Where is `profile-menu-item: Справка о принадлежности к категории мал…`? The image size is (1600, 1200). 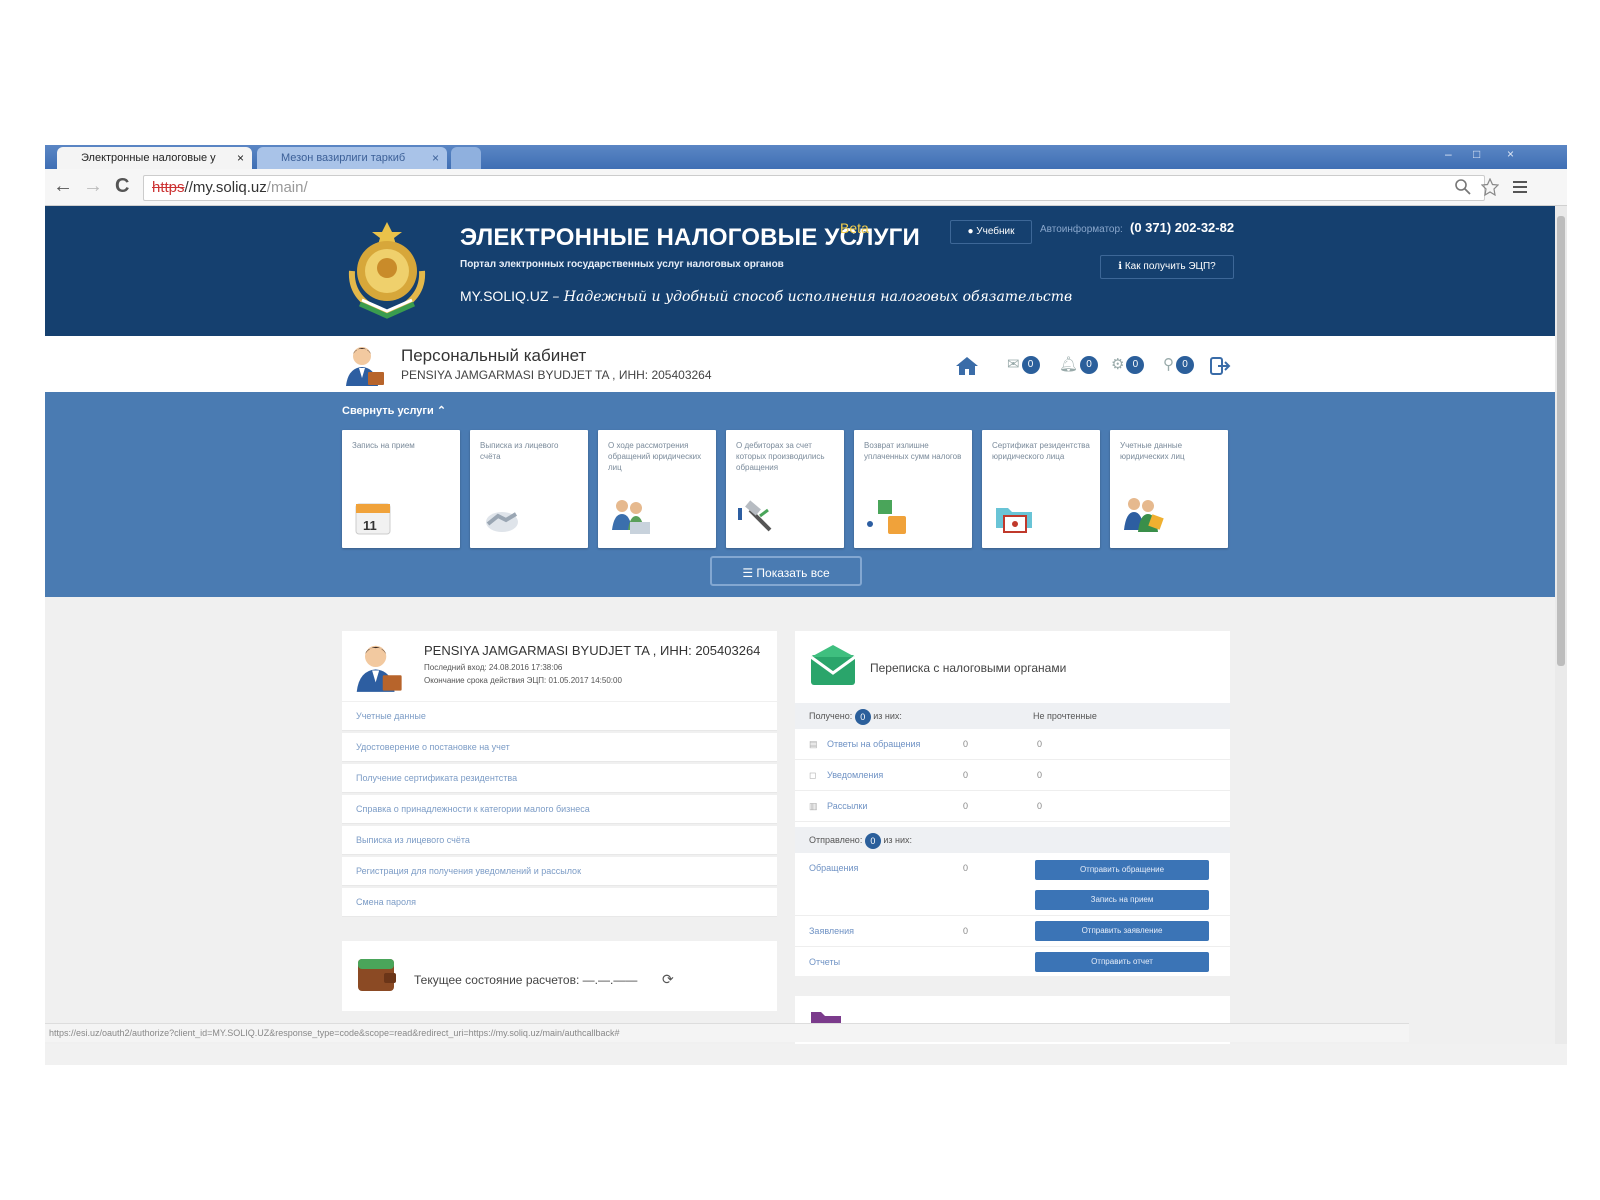 profile-menu-item: Справка о принадлежности к категории мал… is located at coordinates (559, 809).